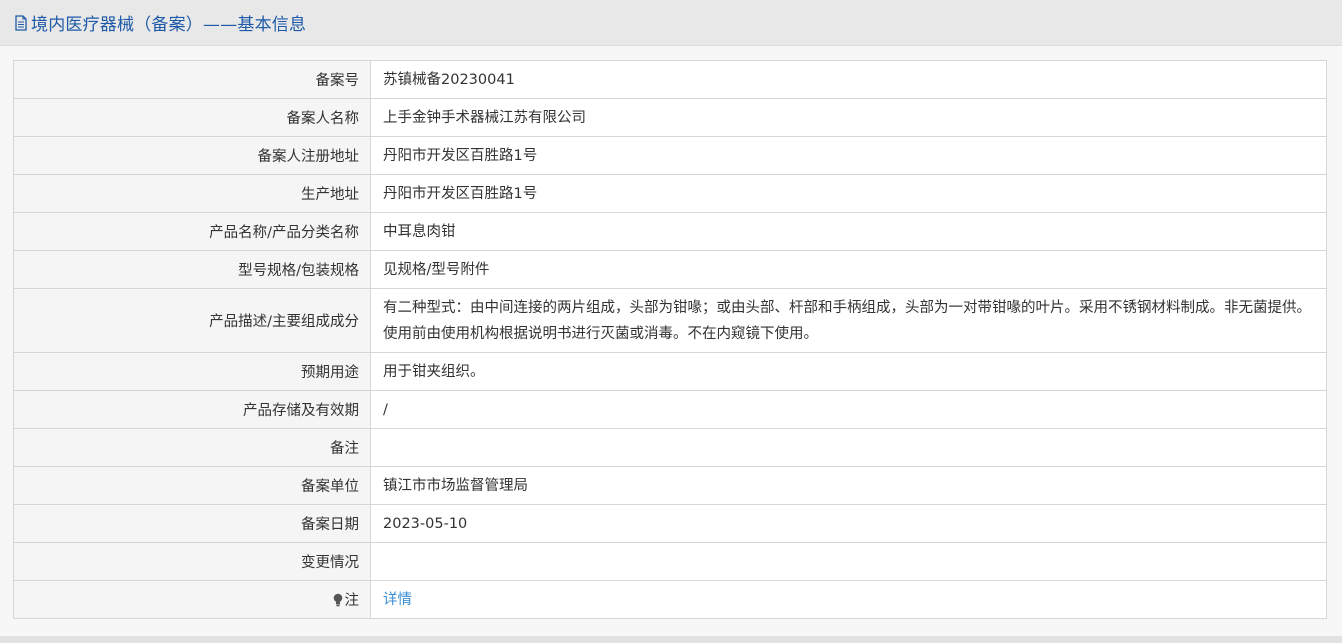 This screenshot has height=643, width=1342. Describe the element at coordinates (192, 320) in the screenshot. I see `field-label: 产品描述/主要组成成分` at that location.